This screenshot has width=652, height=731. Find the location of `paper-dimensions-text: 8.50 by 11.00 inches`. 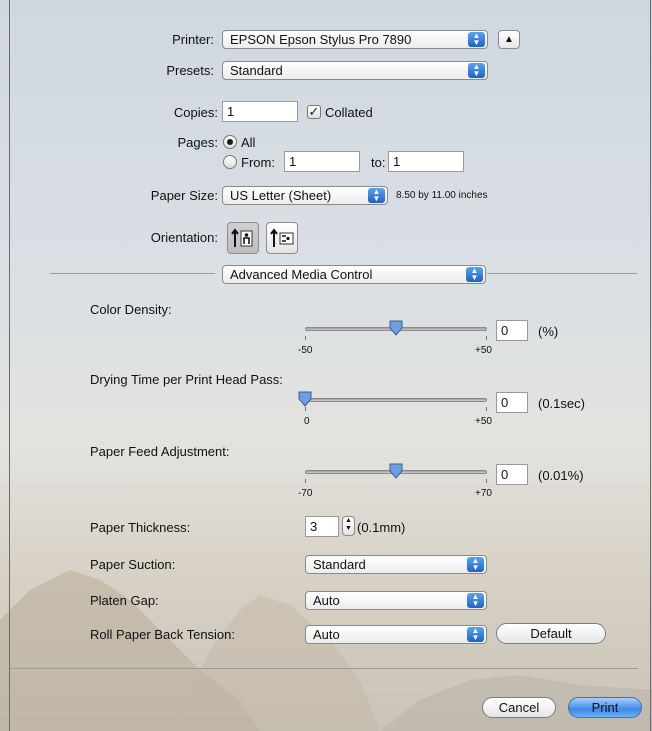

paper-dimensions-text: 8.50 by 11.00 inches is located at coordinates (442, 195).